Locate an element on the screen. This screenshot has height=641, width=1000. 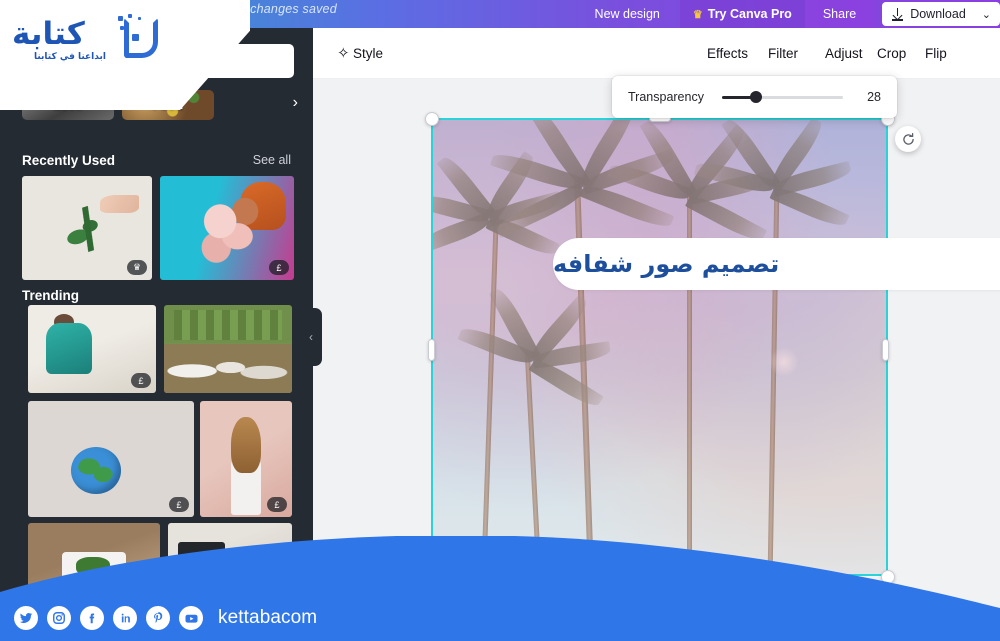
arabic-title-banner: تصميم صور شفافه is located at coordinates (776, 264).